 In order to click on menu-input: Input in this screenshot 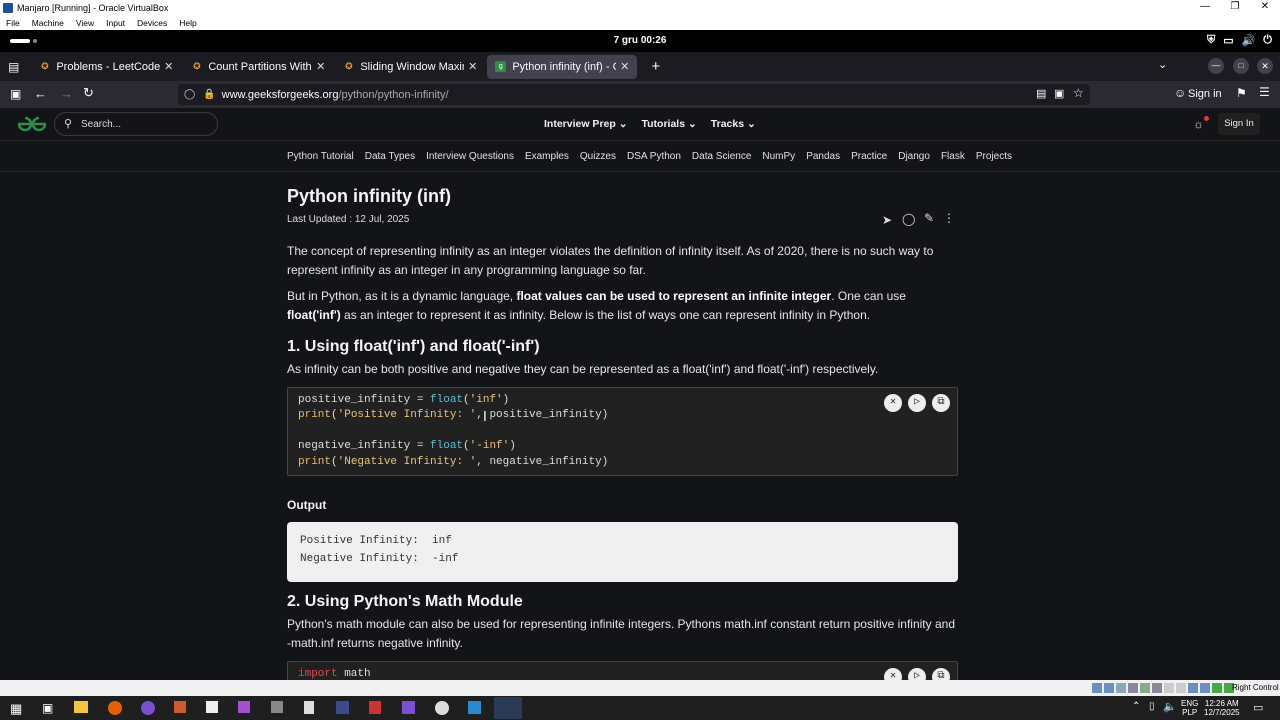, I will do `click(115, 23)`.